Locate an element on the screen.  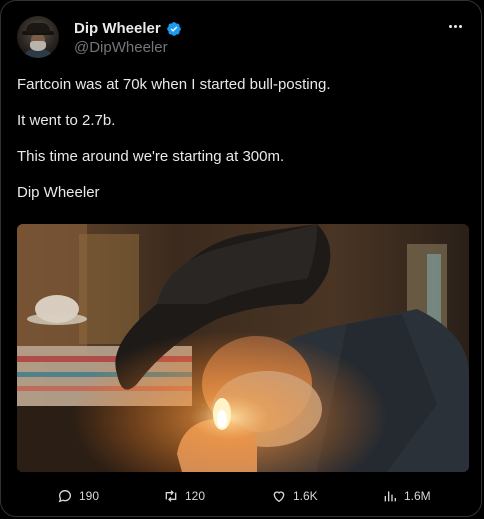
tweet-paragraph: This time around we're starting at 300m. is located at coordinates (151, 156).